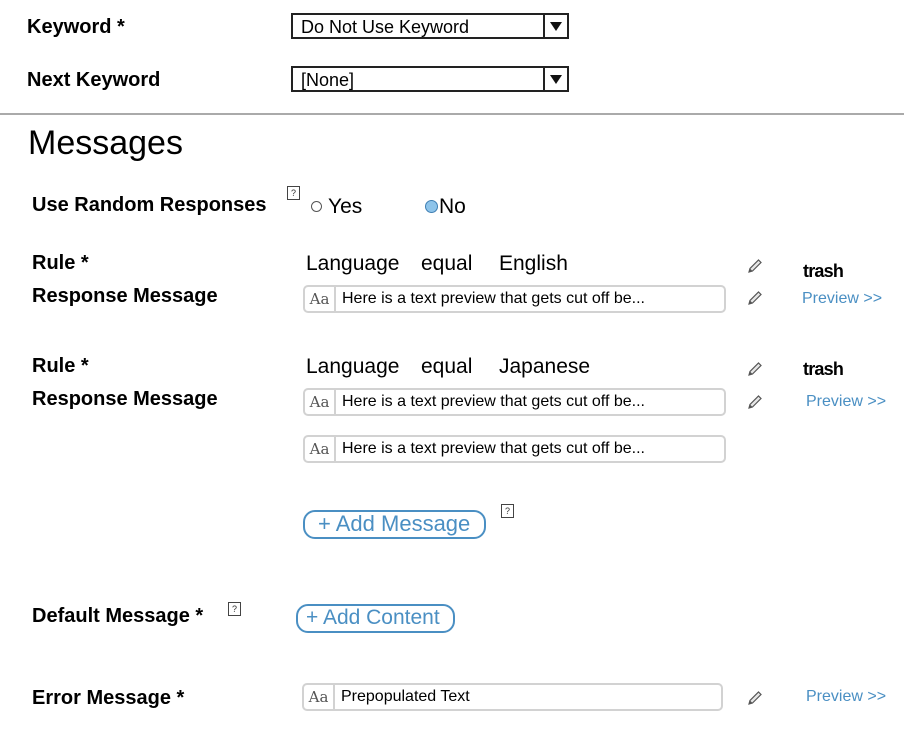  I want to click on random-responses-label: Use Random Responses, so click(149, 205).